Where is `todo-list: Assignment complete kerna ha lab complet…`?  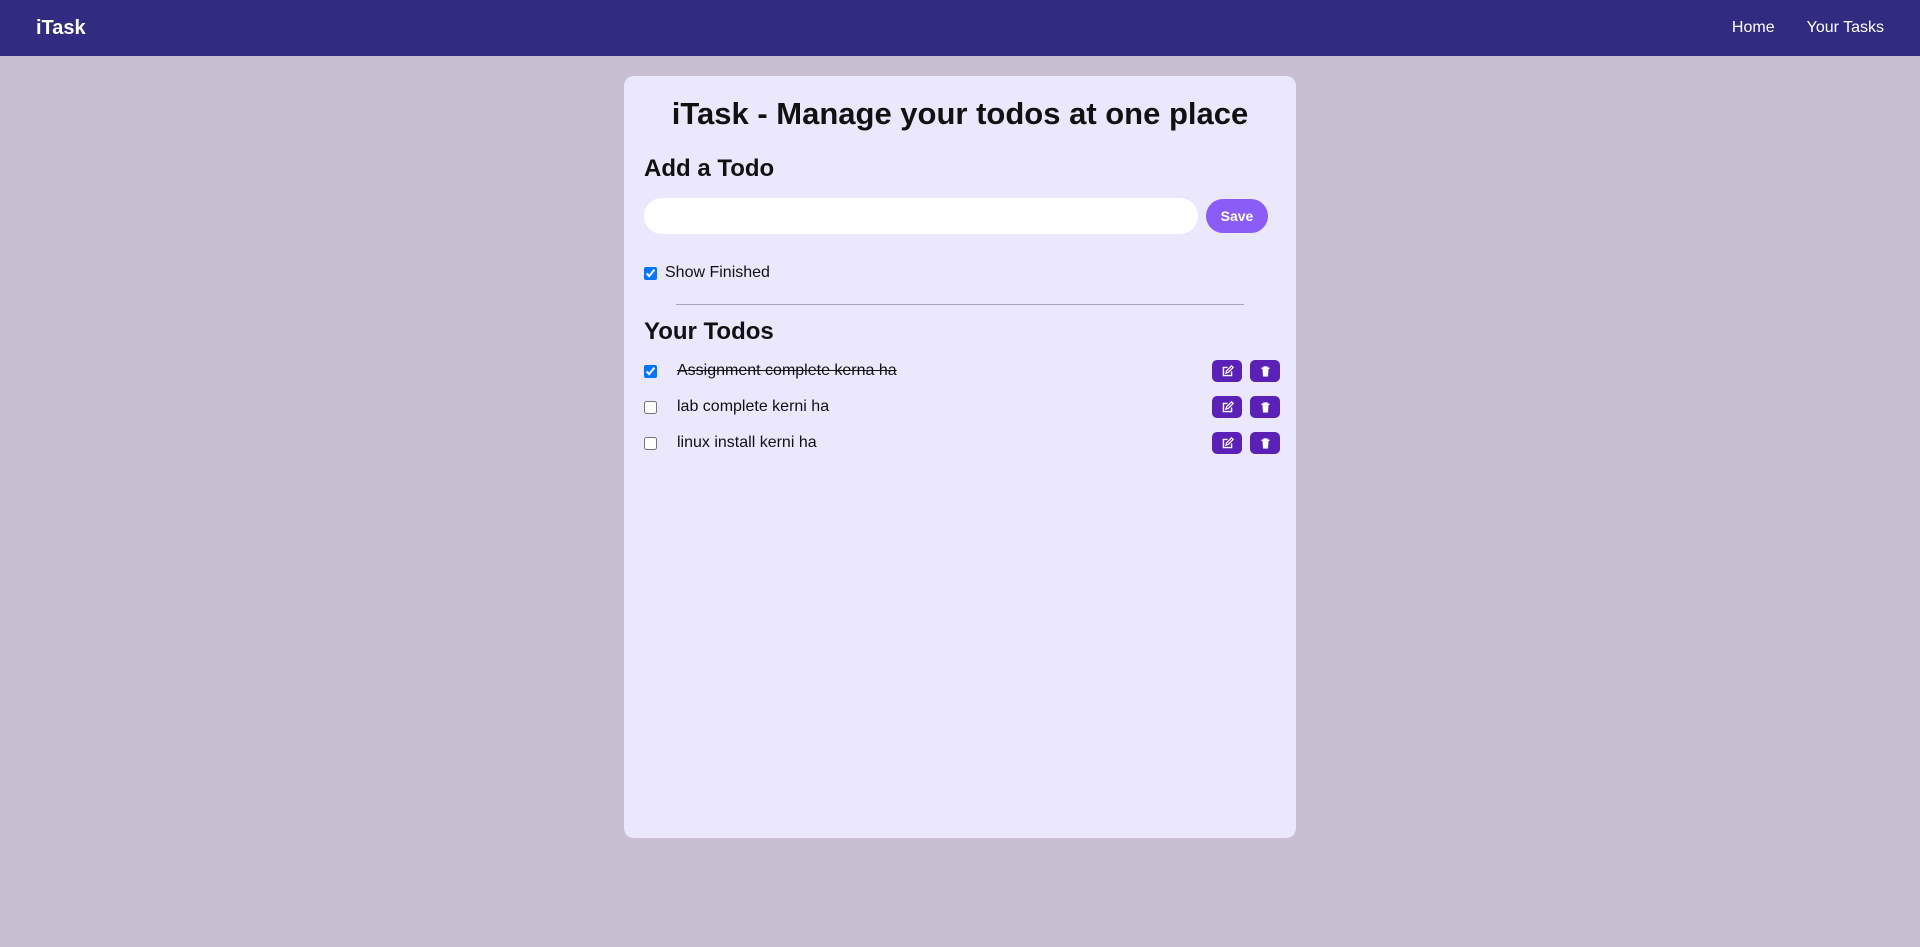 todo-list: Assignment complete kerna ha lab complet… is located at coordinates (962, 407).